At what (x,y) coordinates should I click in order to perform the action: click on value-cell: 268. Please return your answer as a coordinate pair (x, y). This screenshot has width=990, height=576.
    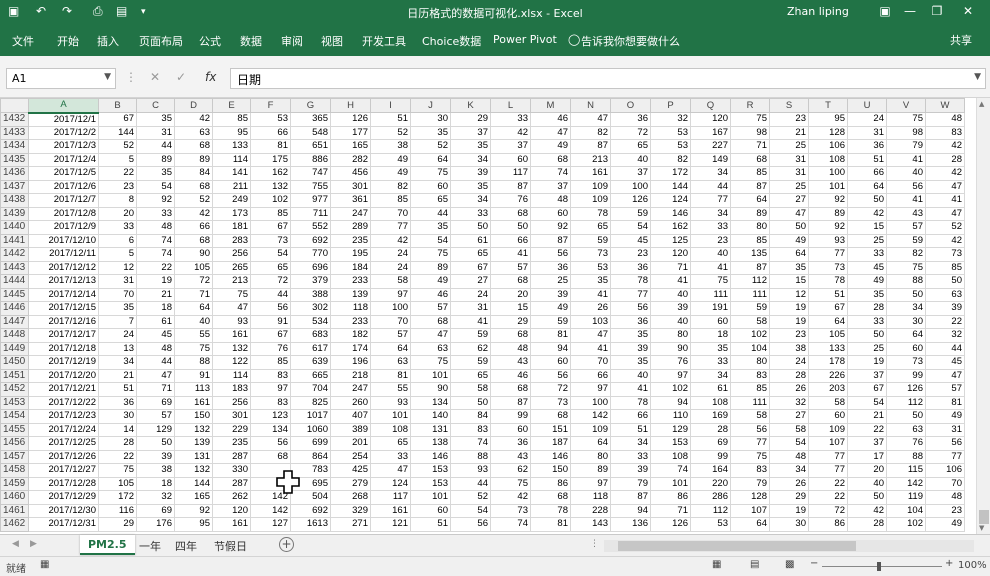
    Looking at the image, I should click on (350, 497).